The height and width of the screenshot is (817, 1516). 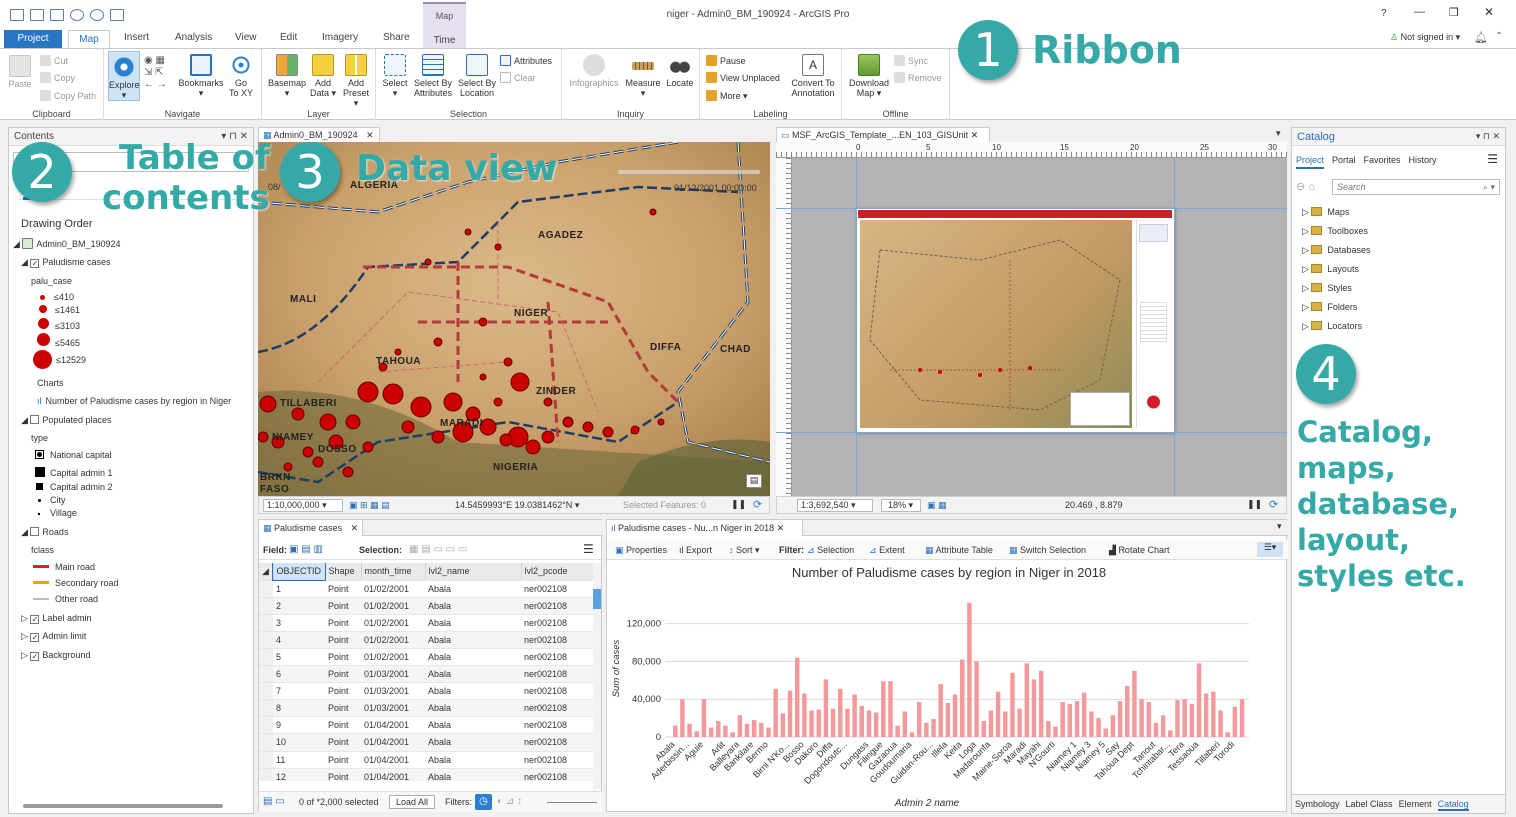 I want to click on catalog-item-styles: ▷ Styles, so click(x=1327, y=288).